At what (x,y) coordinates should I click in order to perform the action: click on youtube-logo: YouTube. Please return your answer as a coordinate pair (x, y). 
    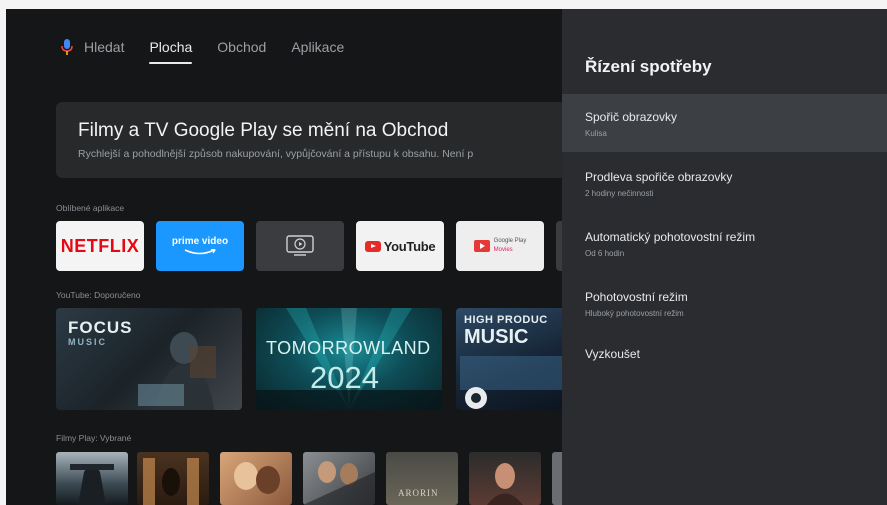
    Looking at the image, I should click on (400, 246).